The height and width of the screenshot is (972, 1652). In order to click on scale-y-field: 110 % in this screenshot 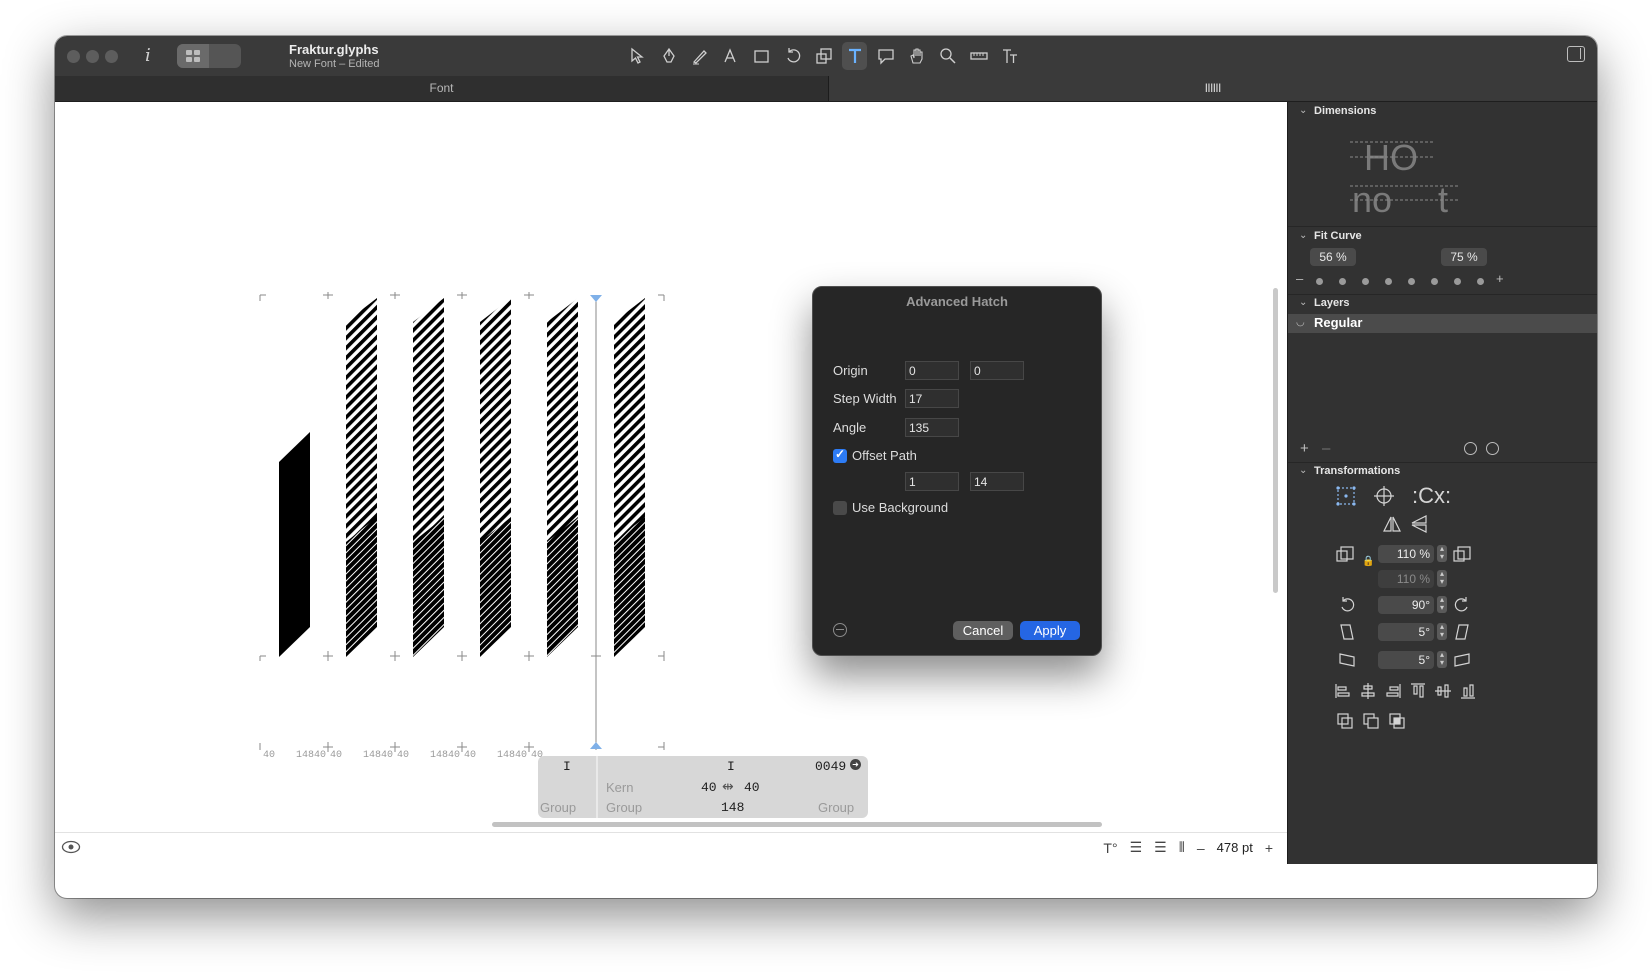, I will do `click(1406, 579)`.